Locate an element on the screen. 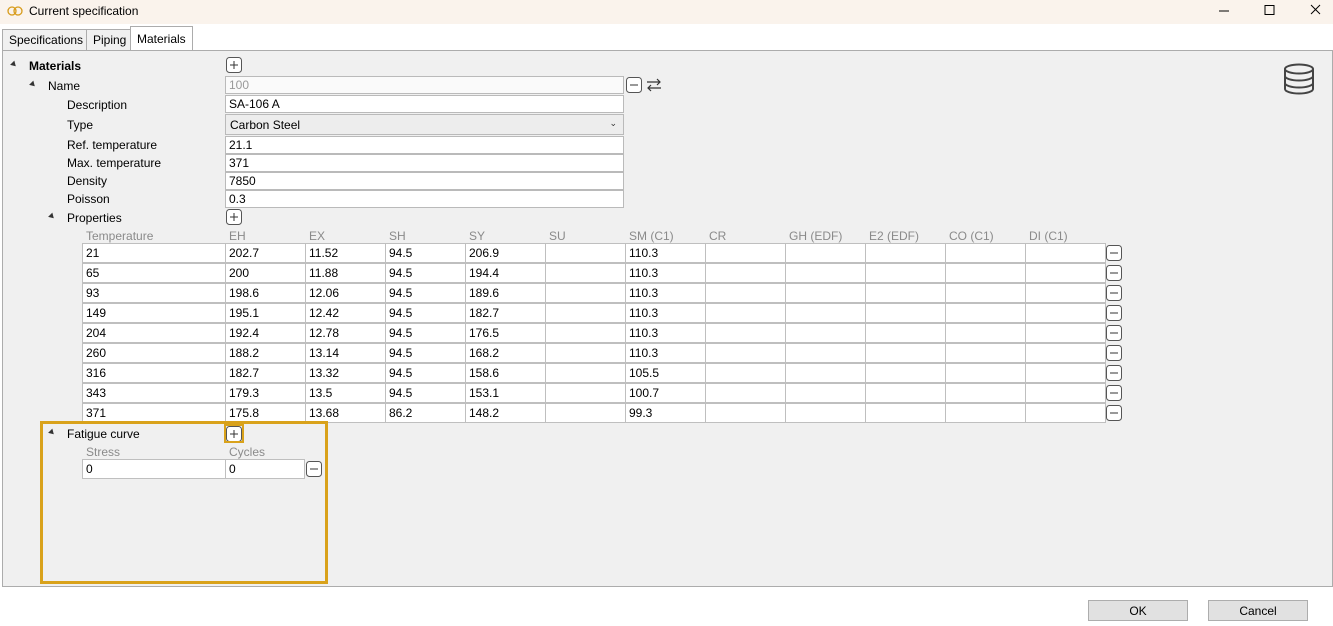 Image resolution: width=1333 pixels, height=626 pixels. cancel-button: Cancel is located at coordinates (1258, 610).